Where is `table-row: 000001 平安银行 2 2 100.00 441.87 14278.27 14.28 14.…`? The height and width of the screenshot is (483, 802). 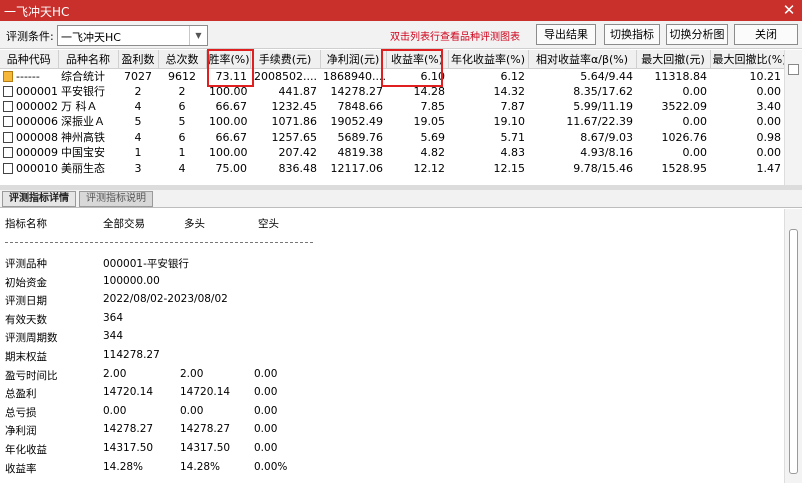
table-row: 000001 平安银行 2 2 100.00 441.87 14278.27 14.28 14.… is located at coordinates (392, 91).